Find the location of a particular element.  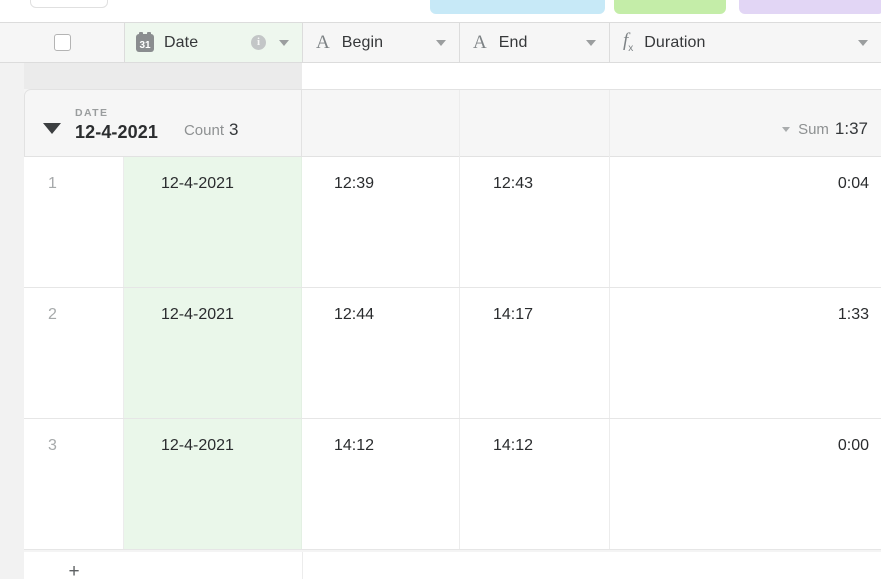

cell-value: 0:00 is located at coordinates (853, 445).